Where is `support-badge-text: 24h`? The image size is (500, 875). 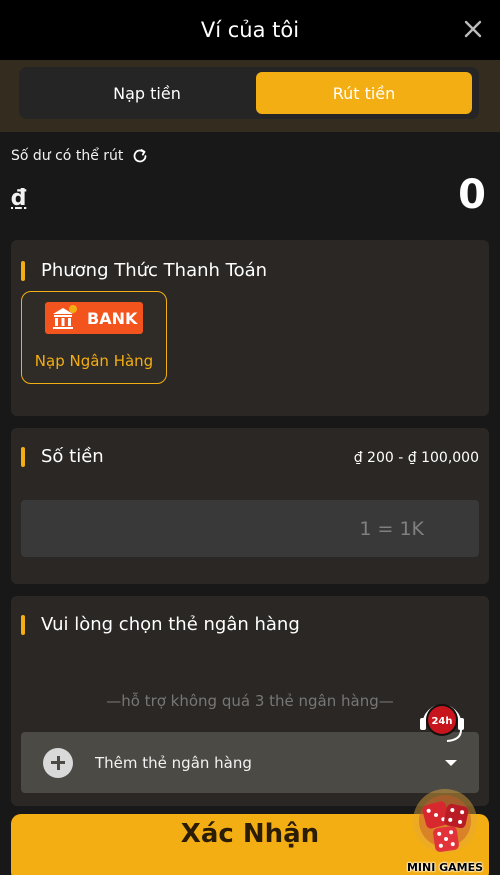 support-badge-text: 24h is located at coordinates (441, 721).